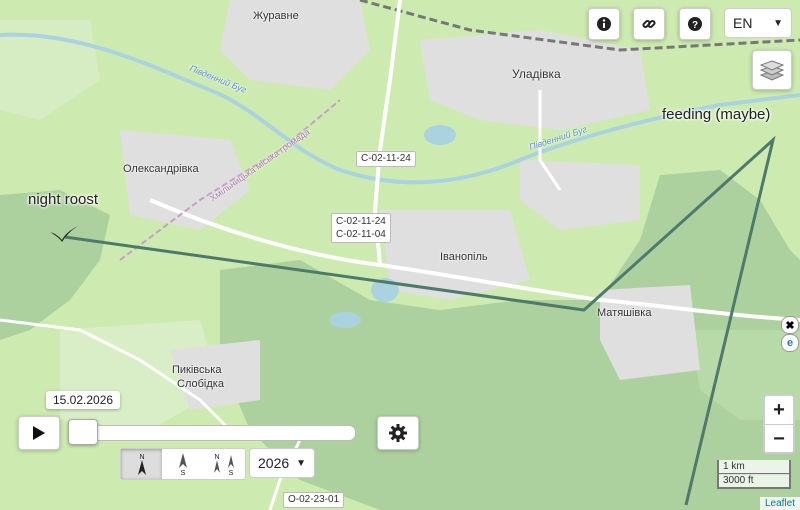 The image size is (800, 510). I want to click on annotation-feeding: feeding (maybe), so click(716, 114).